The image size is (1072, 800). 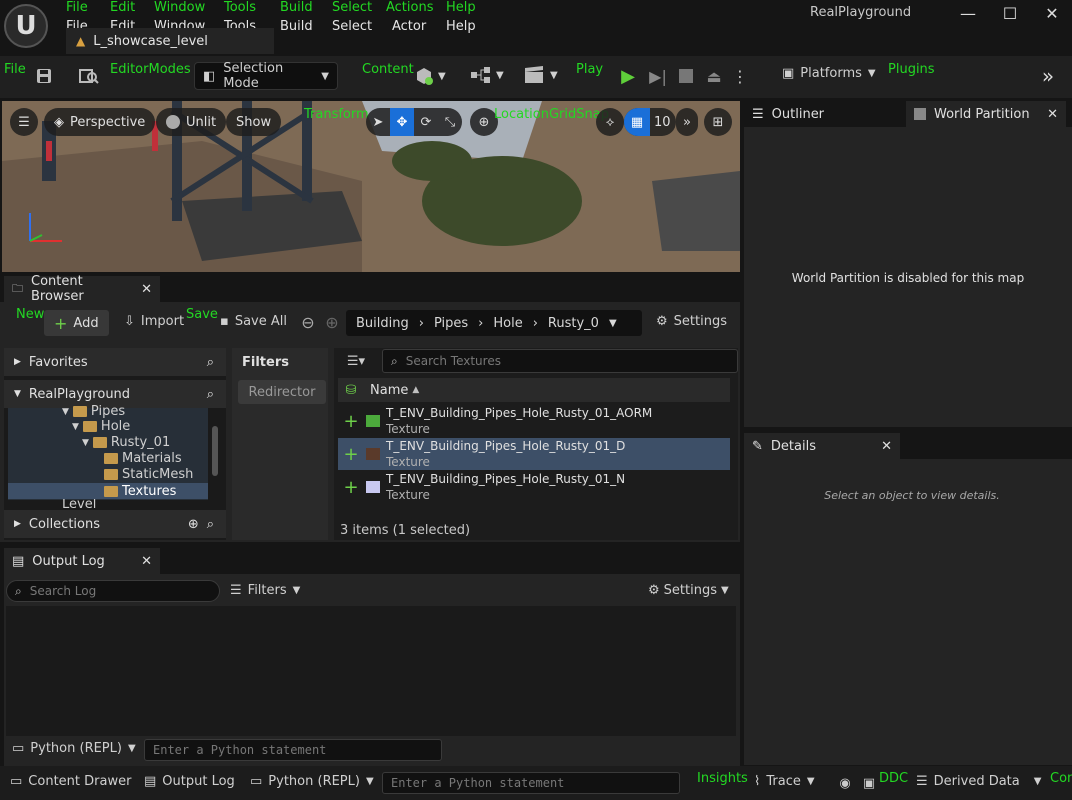 I want to click on search-log-field: ⌕ Search Log, so click(x=113, y=591).